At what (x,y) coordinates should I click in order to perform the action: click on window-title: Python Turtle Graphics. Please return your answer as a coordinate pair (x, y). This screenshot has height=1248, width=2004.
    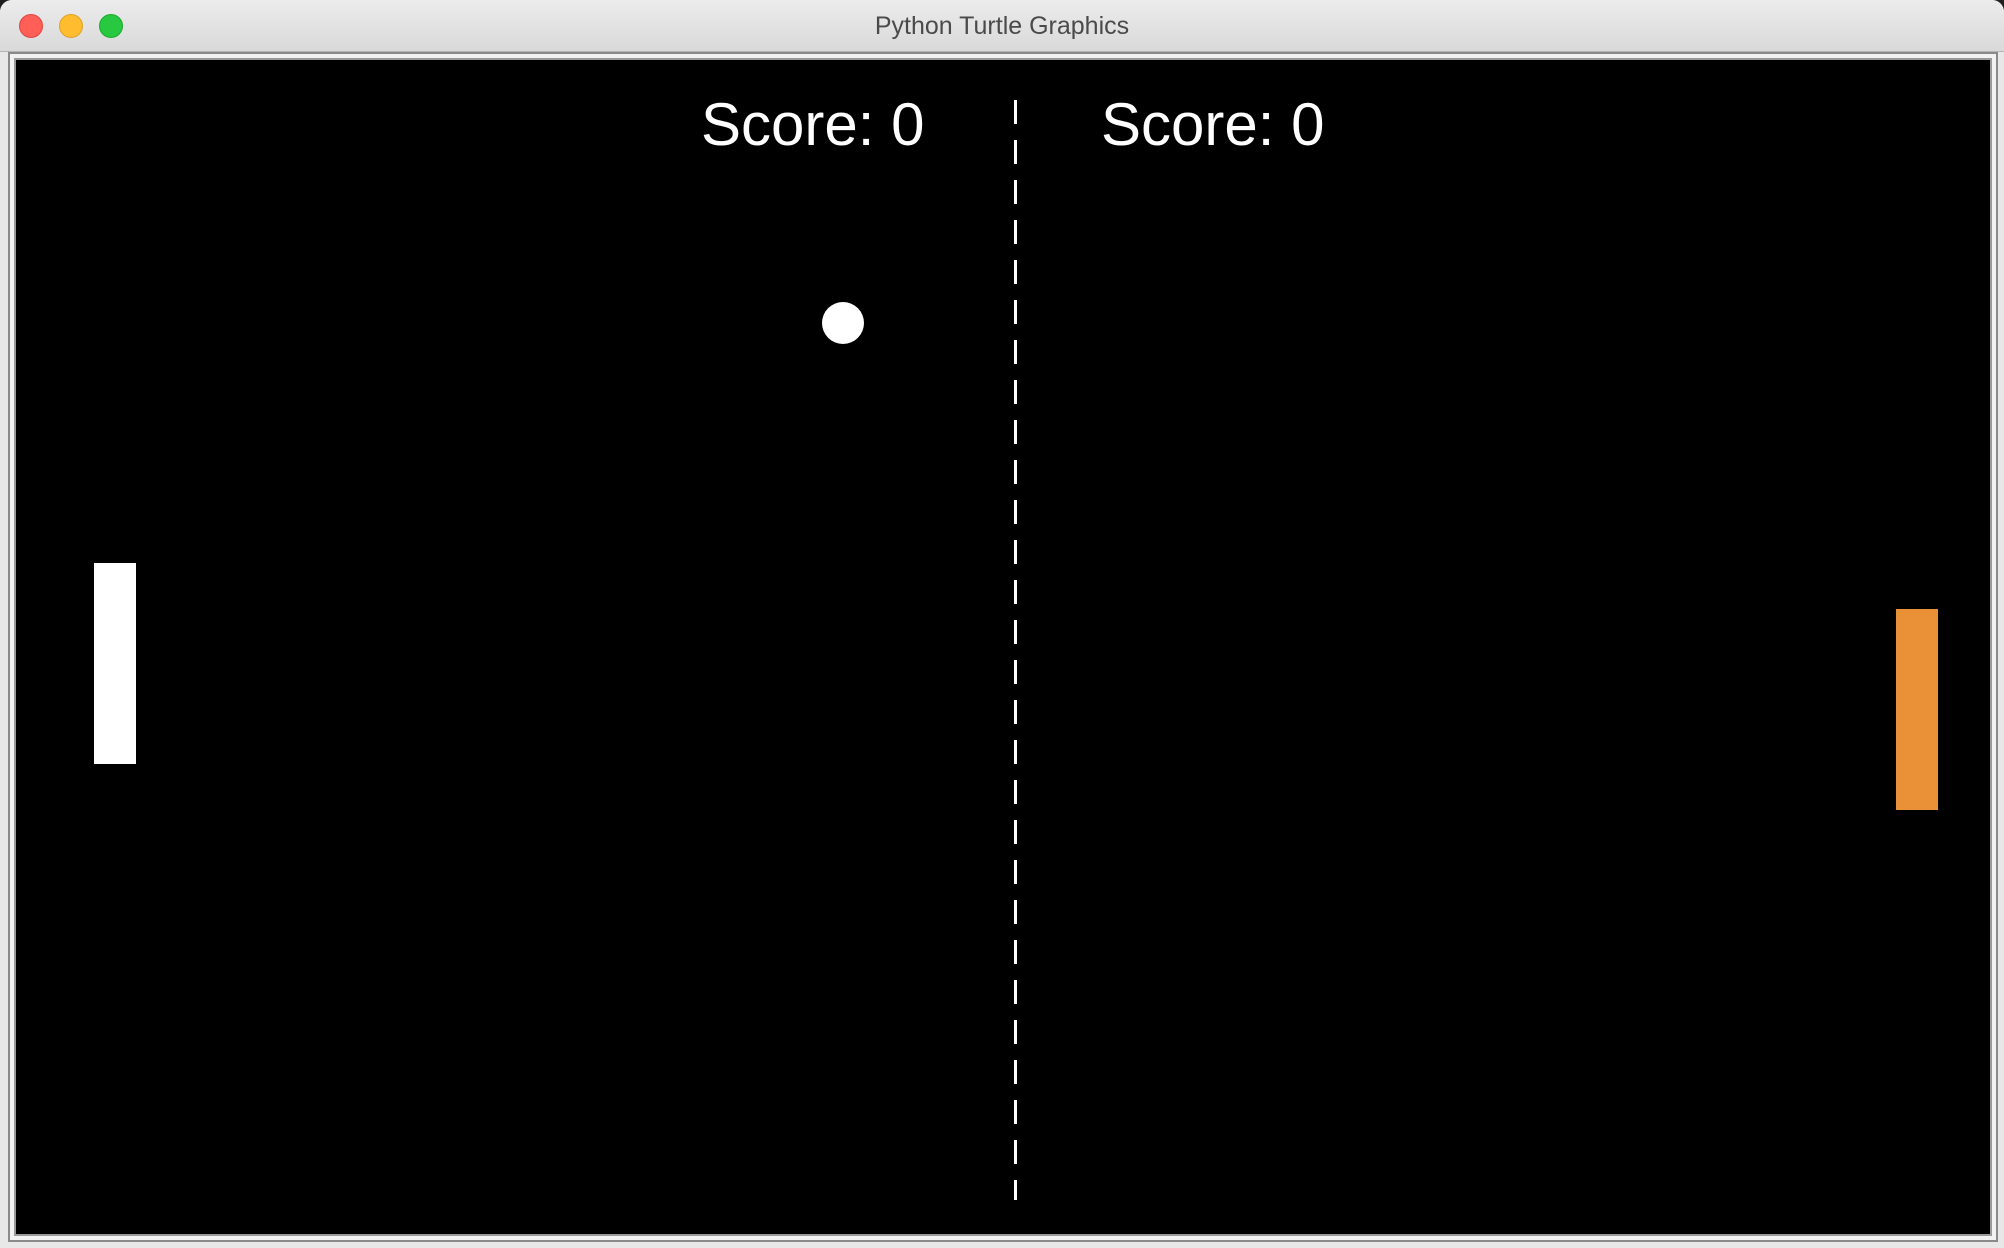
    Looking at the image, I should click on (1002, 26).